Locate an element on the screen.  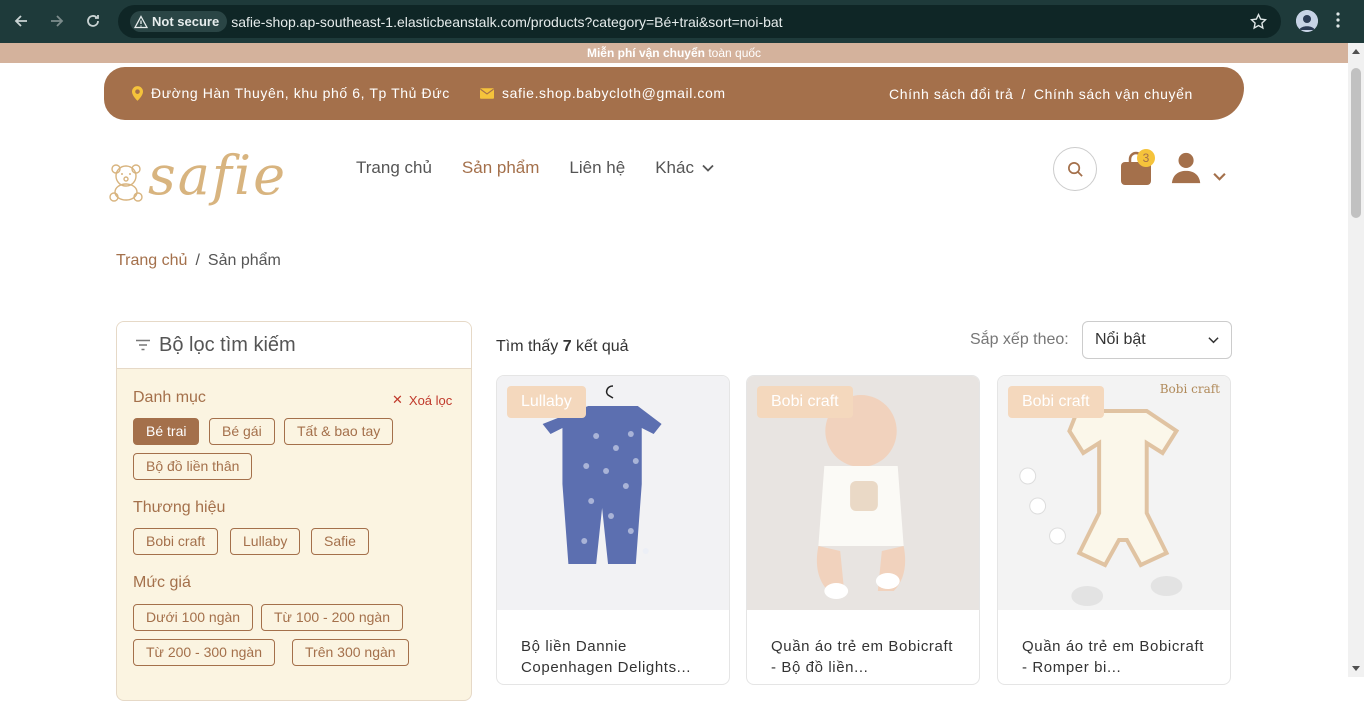
account-chevron-down-icon is located at coordinates (1219, 177).